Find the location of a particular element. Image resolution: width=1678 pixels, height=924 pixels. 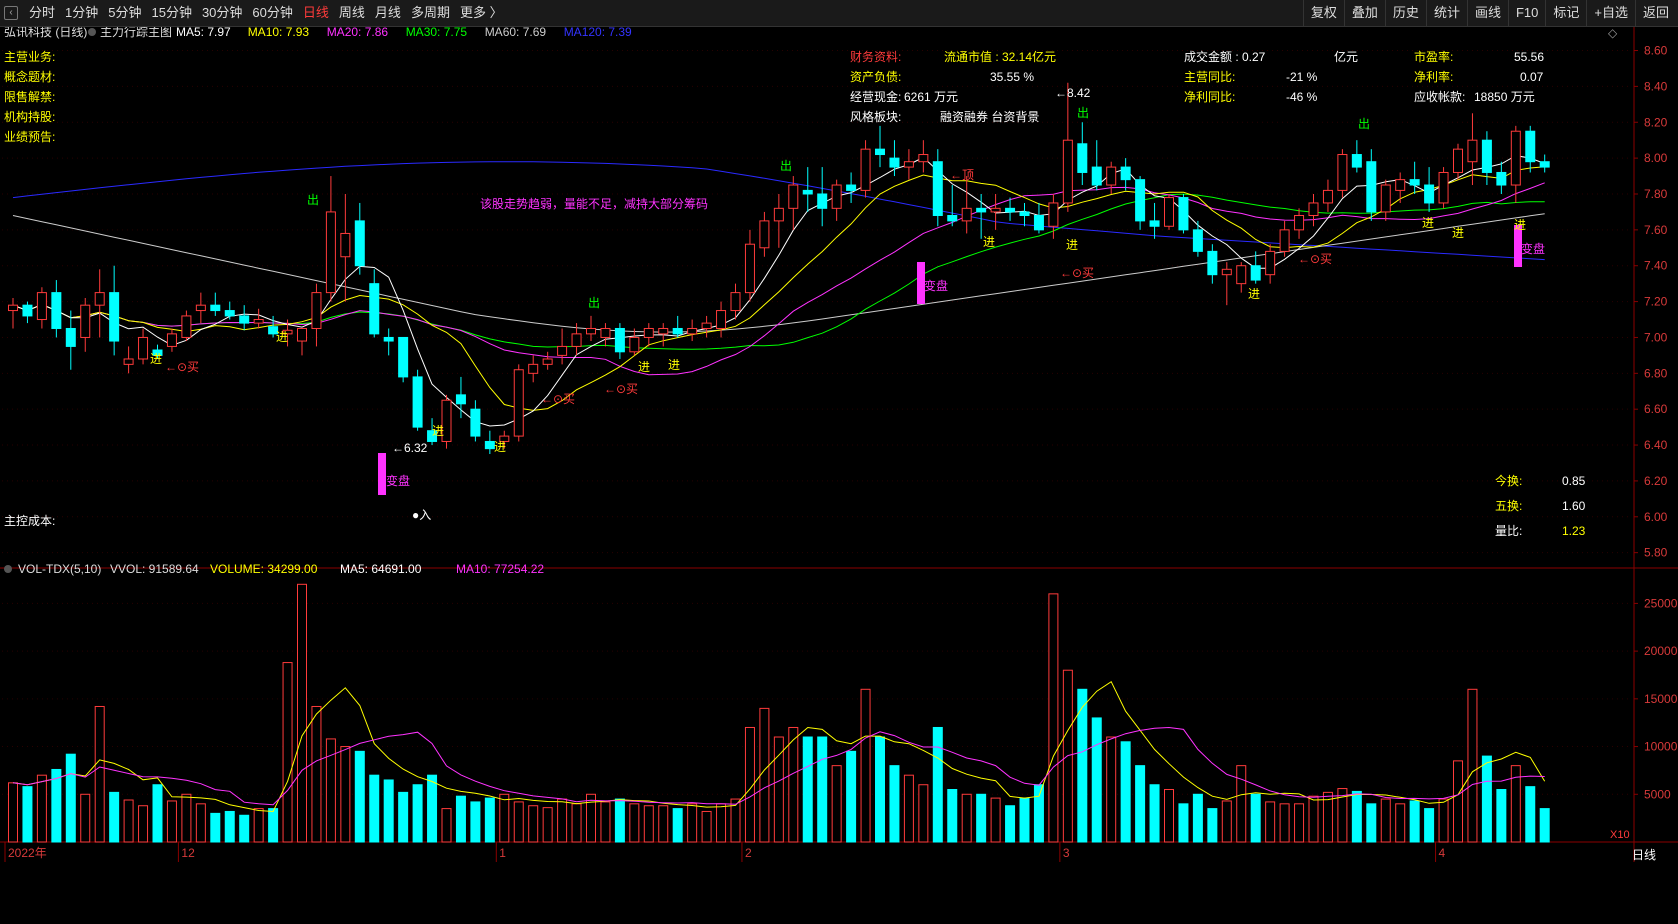

turnover-today-label: 今换: is located at coordinates (1508, 480).